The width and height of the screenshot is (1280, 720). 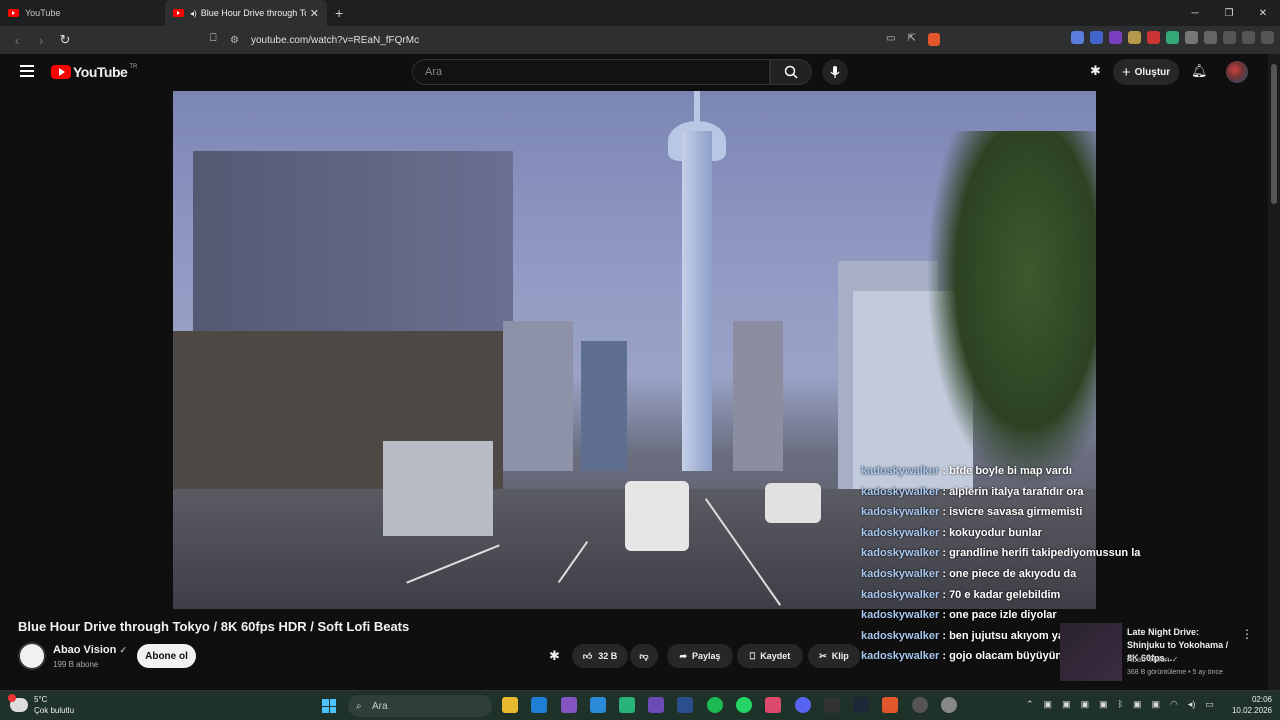 What do you see at coordinates (911, 39) in the screenshot?
I see `share-icon: ⇱` at bounding box center [911, 39].